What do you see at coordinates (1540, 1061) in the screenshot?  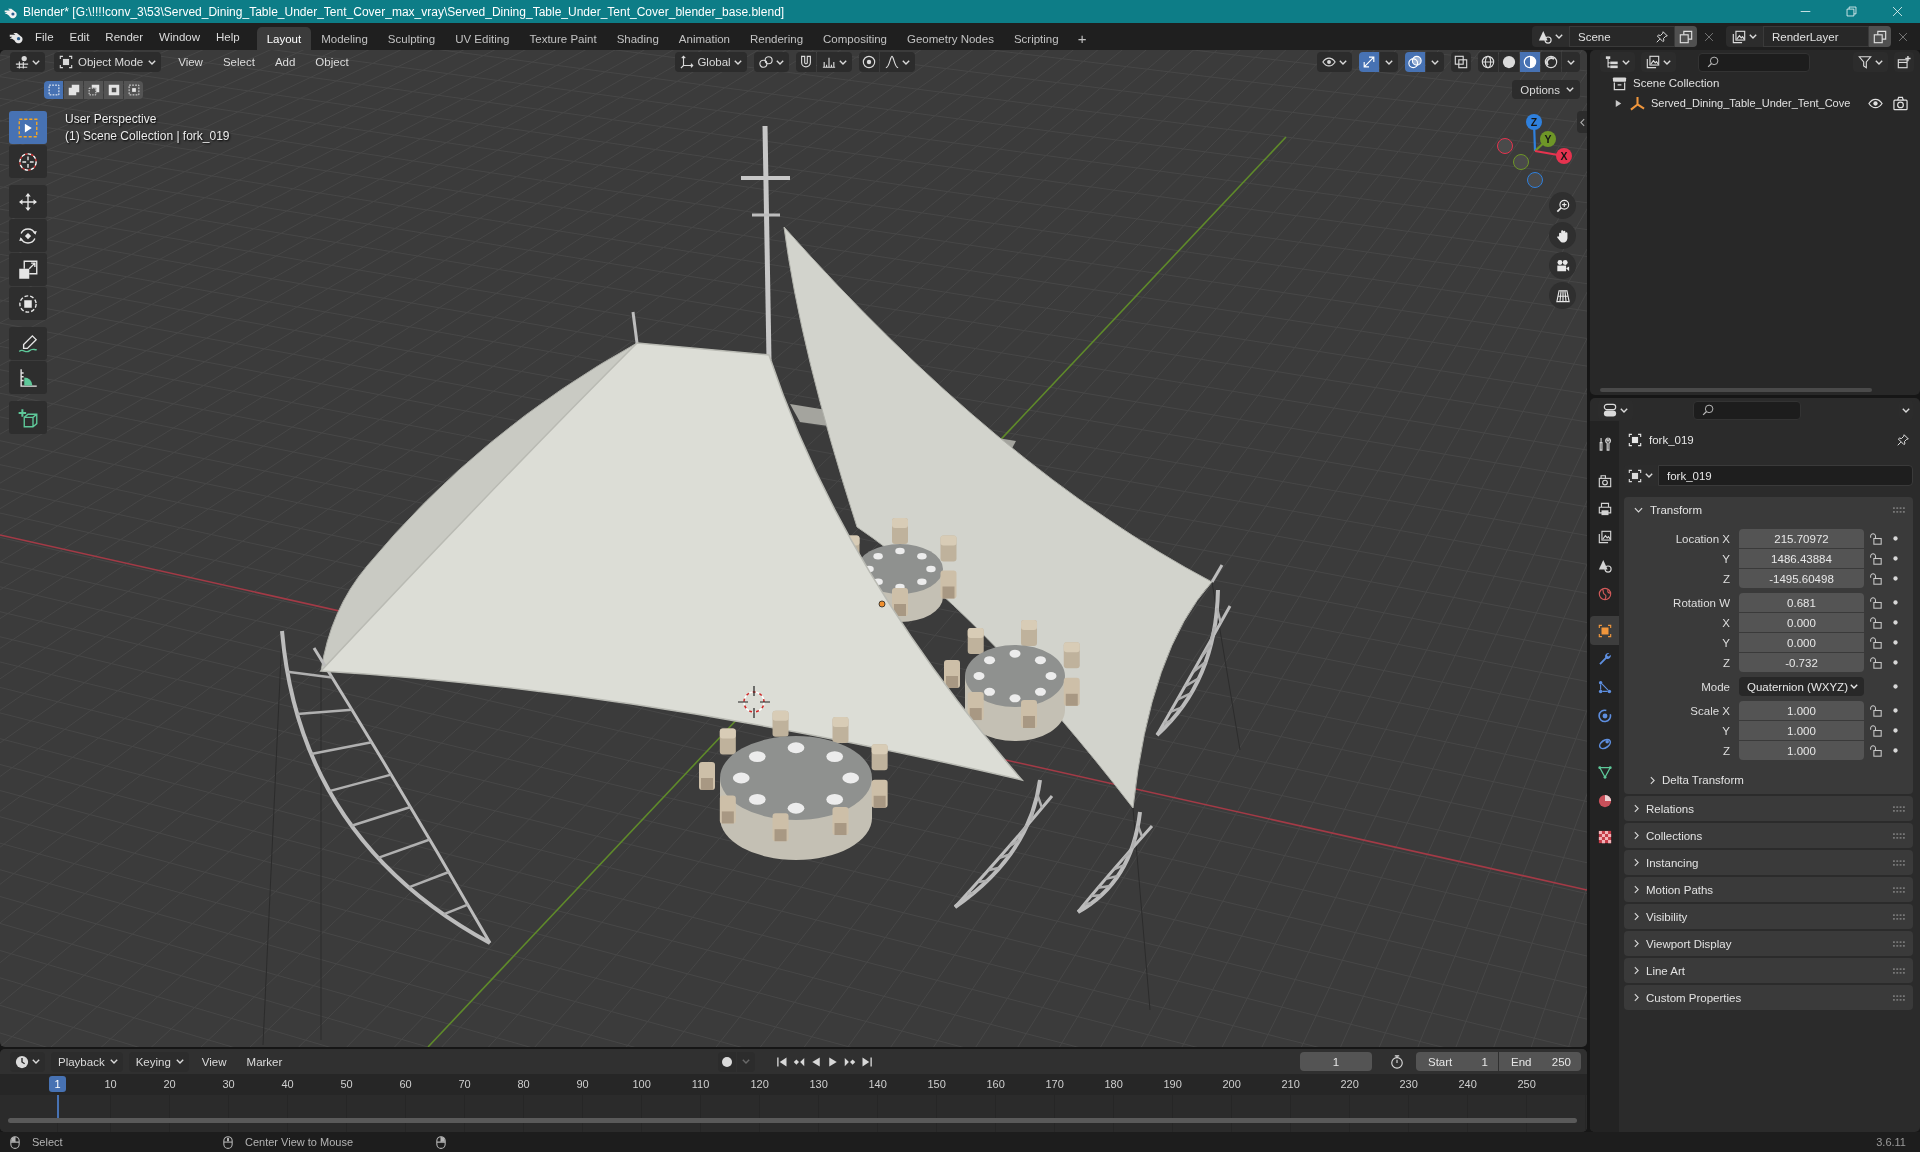 I see `end-frame-field: End 250` at bounding box center [1540, 1061].